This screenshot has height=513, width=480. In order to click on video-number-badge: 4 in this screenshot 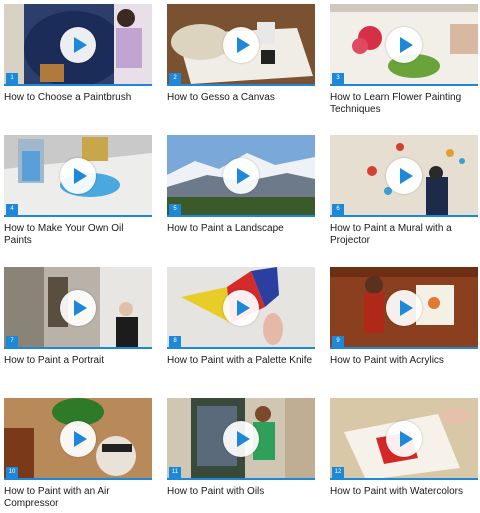, I will do `click(12, 209)`.